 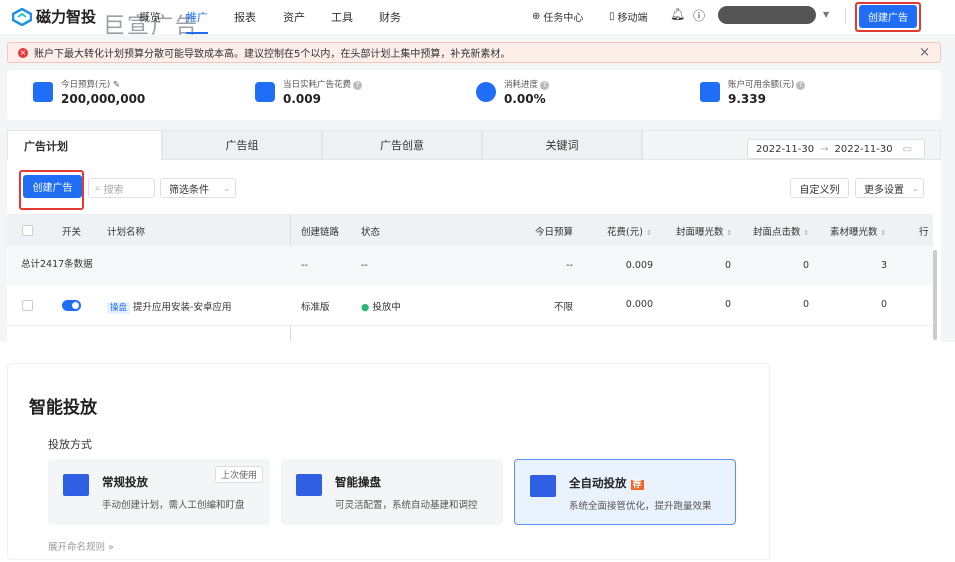 I want to click on robot-monitor-icon, so click(x=543, y=486).